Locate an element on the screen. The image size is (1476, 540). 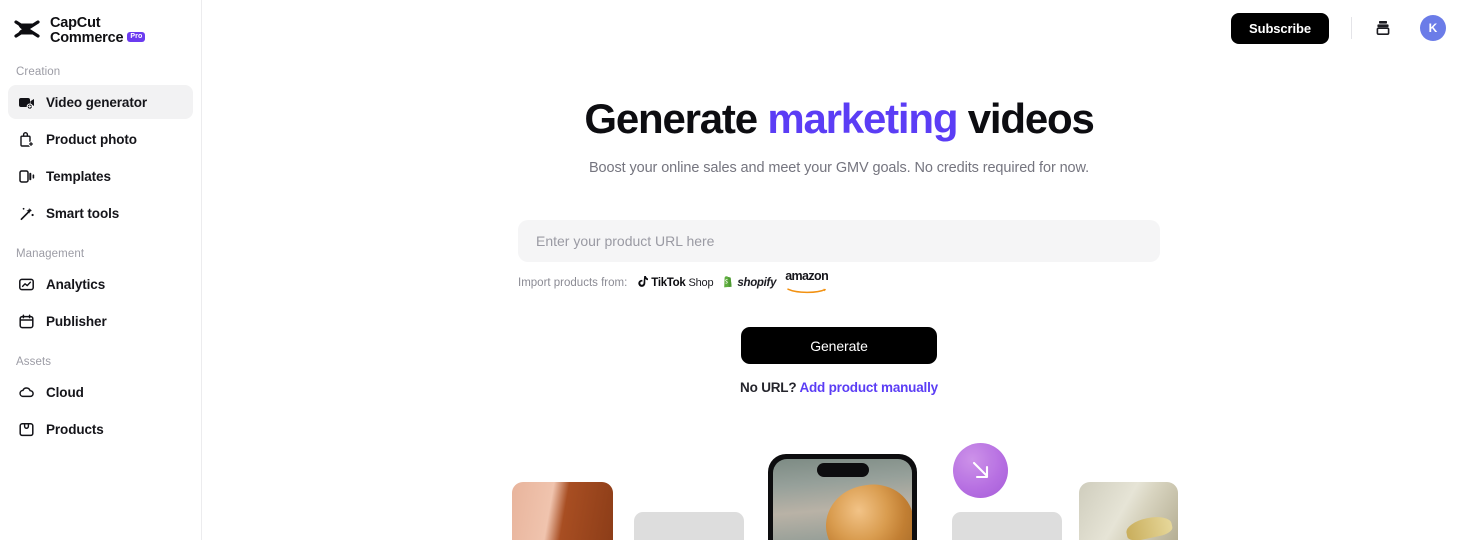
sidebar-item-publisher: Publisher is located at coordinates (100, 321).